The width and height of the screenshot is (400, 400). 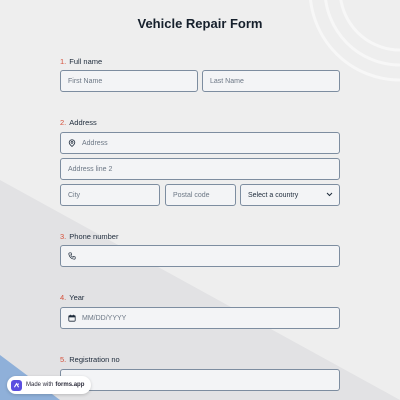 I want to click on question-address-label: 2. Address, so click(x=78, y=122).